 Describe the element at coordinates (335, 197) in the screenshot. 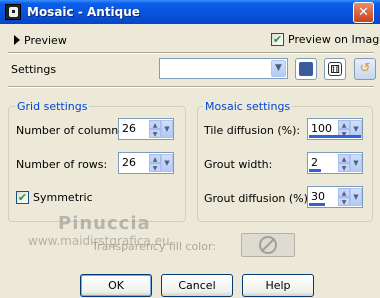

I see `grout-diffusion-spinner: 30 ▲ ▼ ▼` at that location.